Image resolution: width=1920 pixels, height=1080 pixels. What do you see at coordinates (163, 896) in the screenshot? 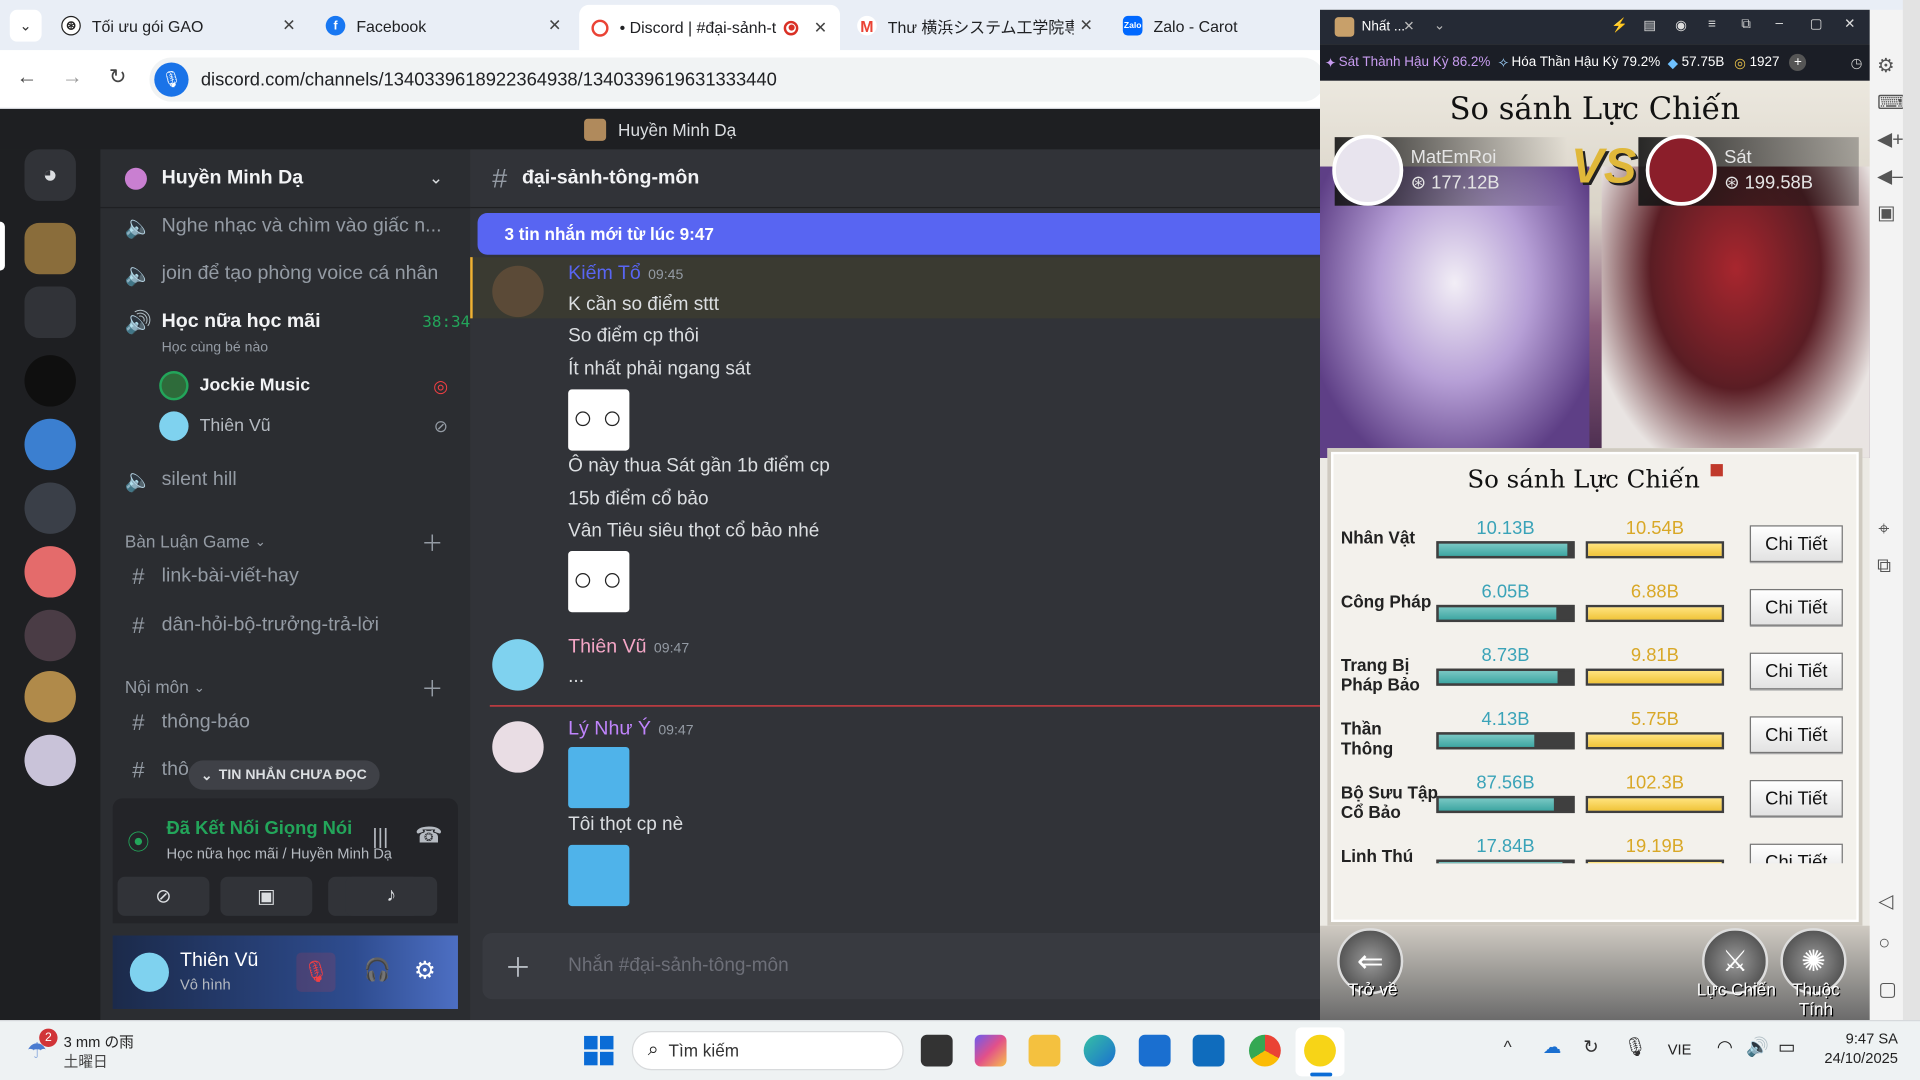
I see `camera-off-button: ⊘` at bounding box center [163, 896].